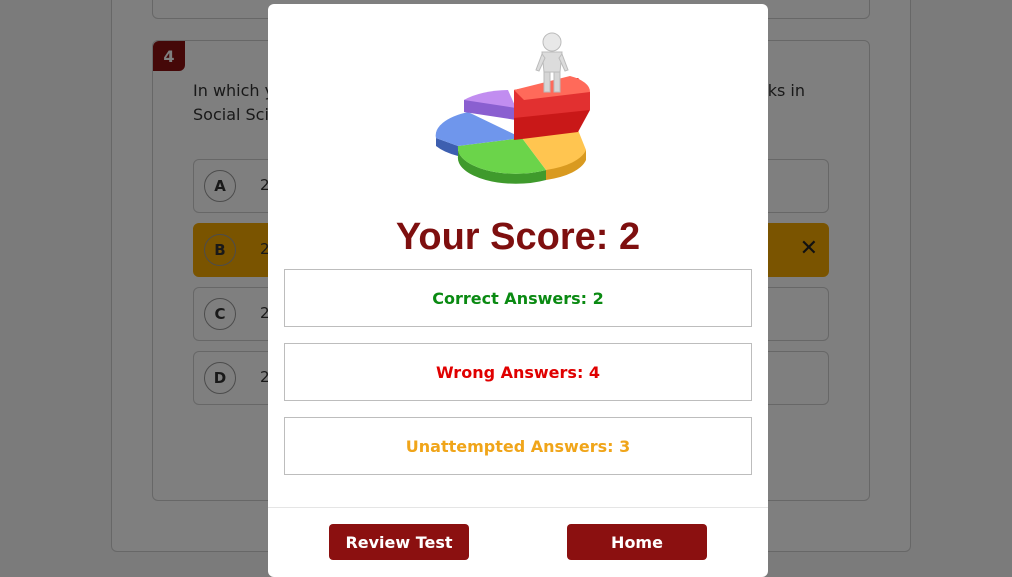 The height and width of the screenshot is (577, 1012). What do you see at coordinates (518, 542) in the screenshot?
I see `modal-footer: Review Test Home` at bounding box center [518, 542].